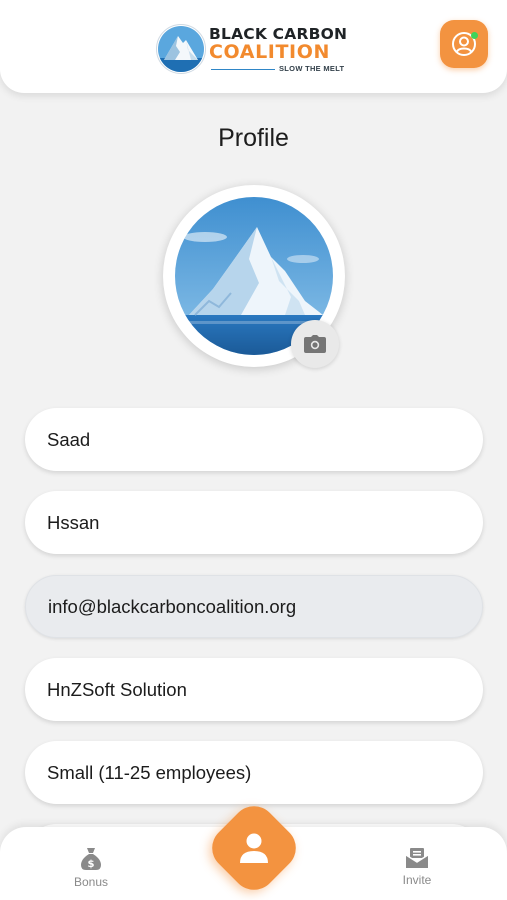 This screenshot has height=900, width=507. I want to click on profile-fab-icon-wrap, so click(254, 848).